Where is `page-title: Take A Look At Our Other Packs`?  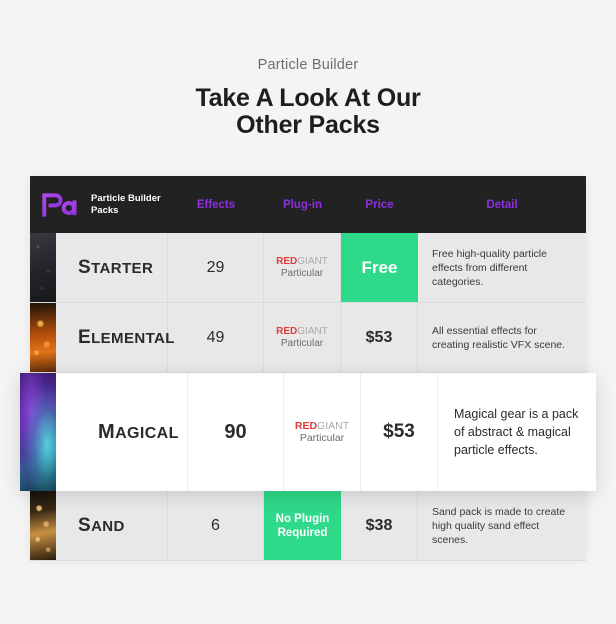
page-title: Take A Look At Our Other Packs is located at coordinates (308, 112).